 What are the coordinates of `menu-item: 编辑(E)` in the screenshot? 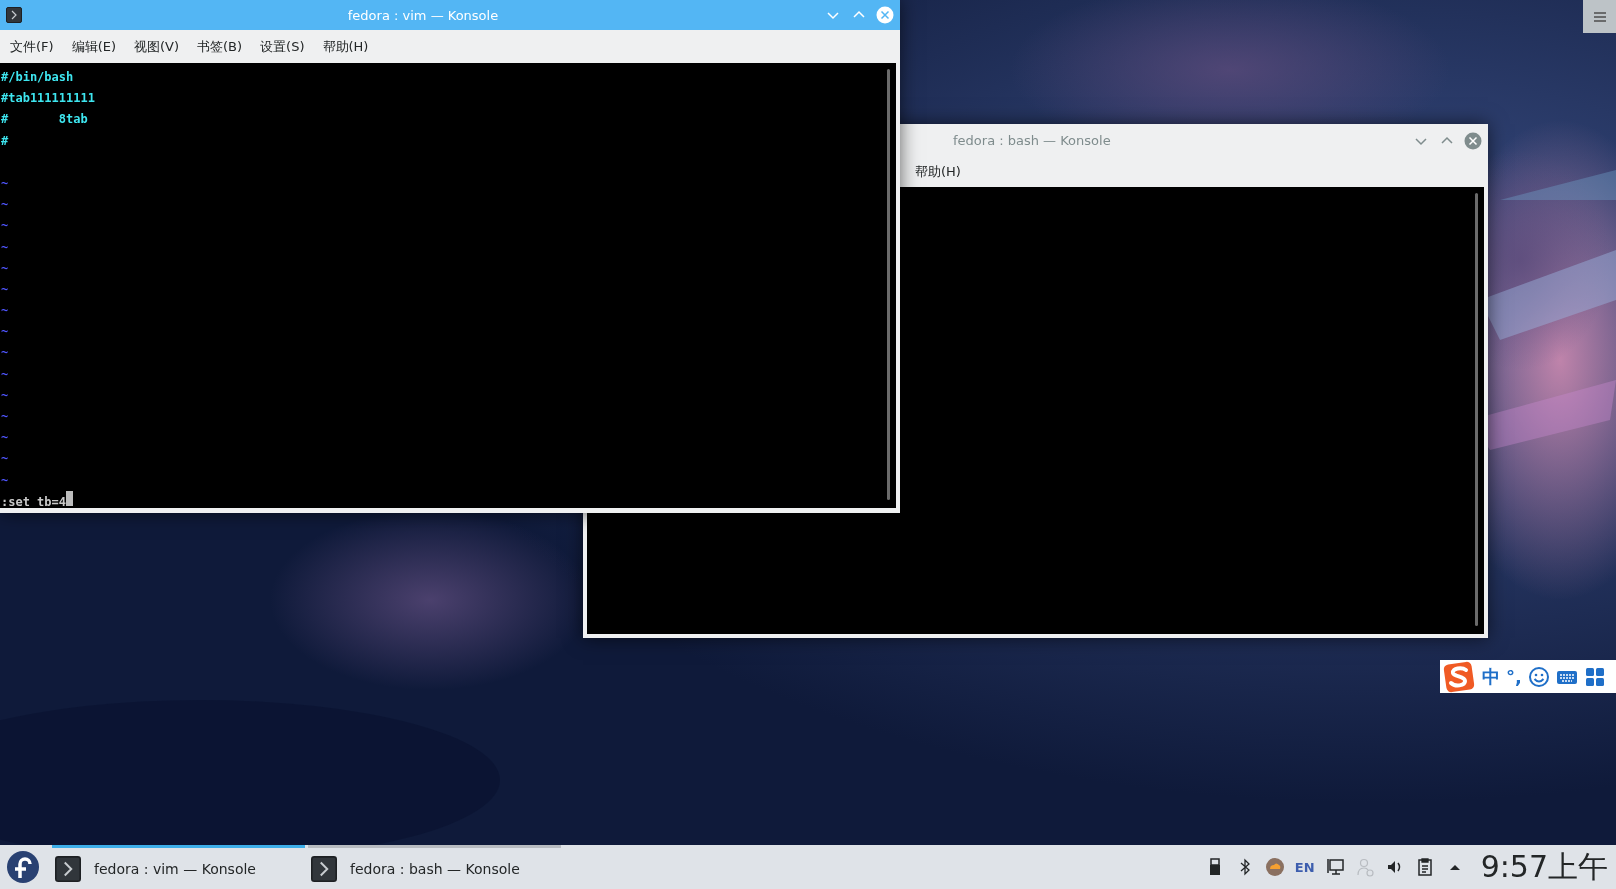 It's located at (93, 46).